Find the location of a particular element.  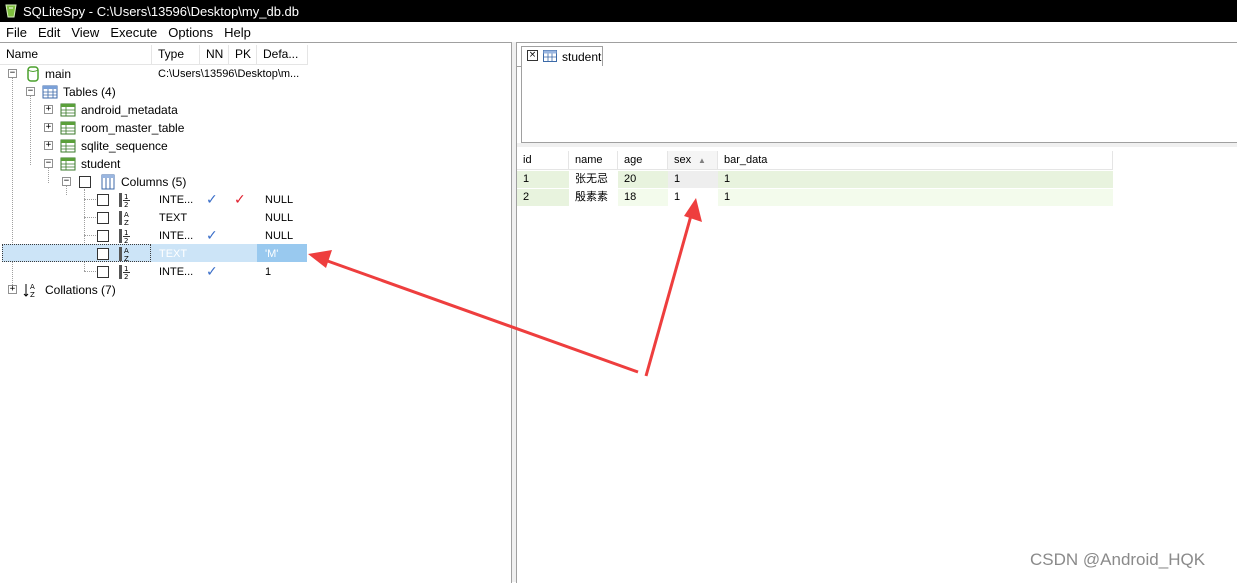

annotation-arrows is located at coordinates (505, 287).